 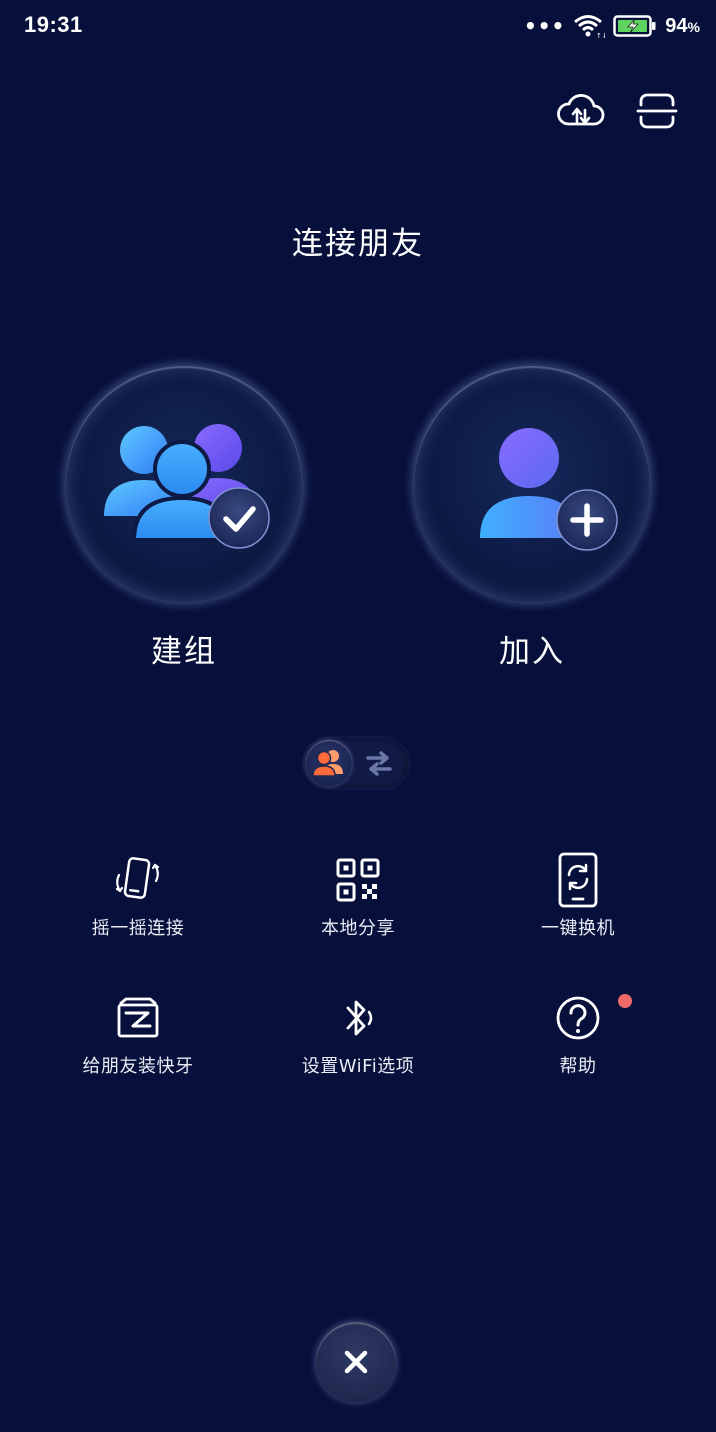 What do you see at coordinates (612, 26) in the screenshot?
I see `status-icons: ••• ↑↓ 94%` at bounding box center [612, 26].